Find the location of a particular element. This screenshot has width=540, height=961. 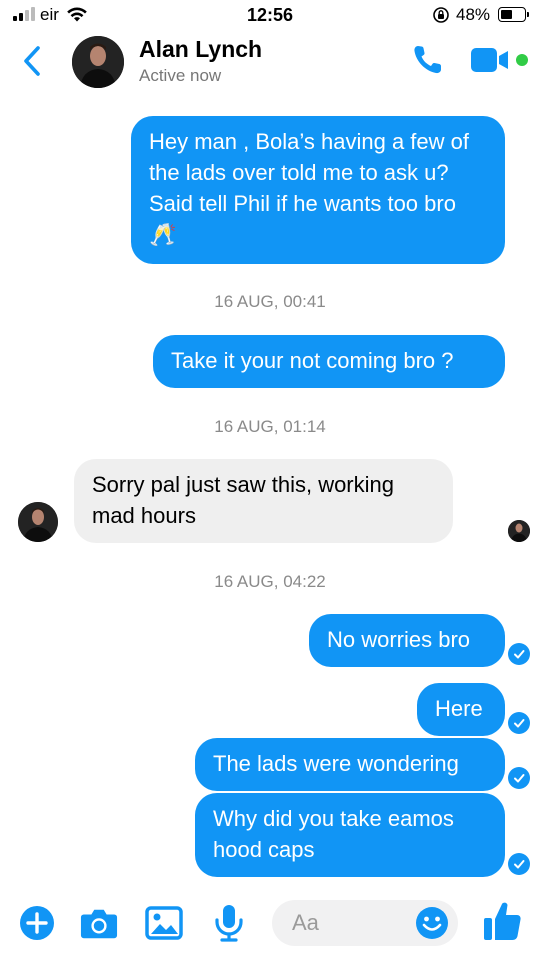

video-camera-icon is located at coordinates (490, 60).